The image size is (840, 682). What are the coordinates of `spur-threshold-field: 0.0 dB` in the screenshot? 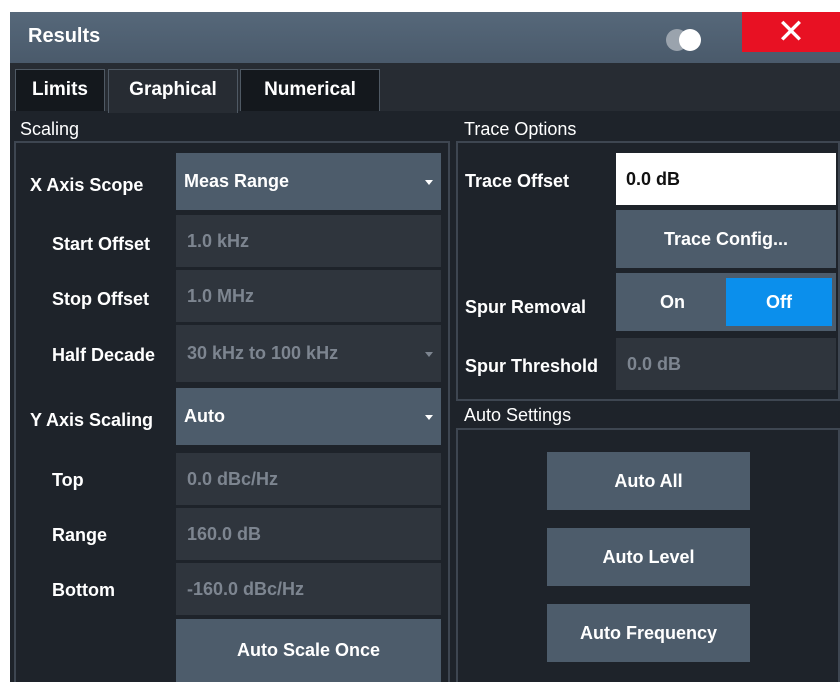 It's located at (726, 364).